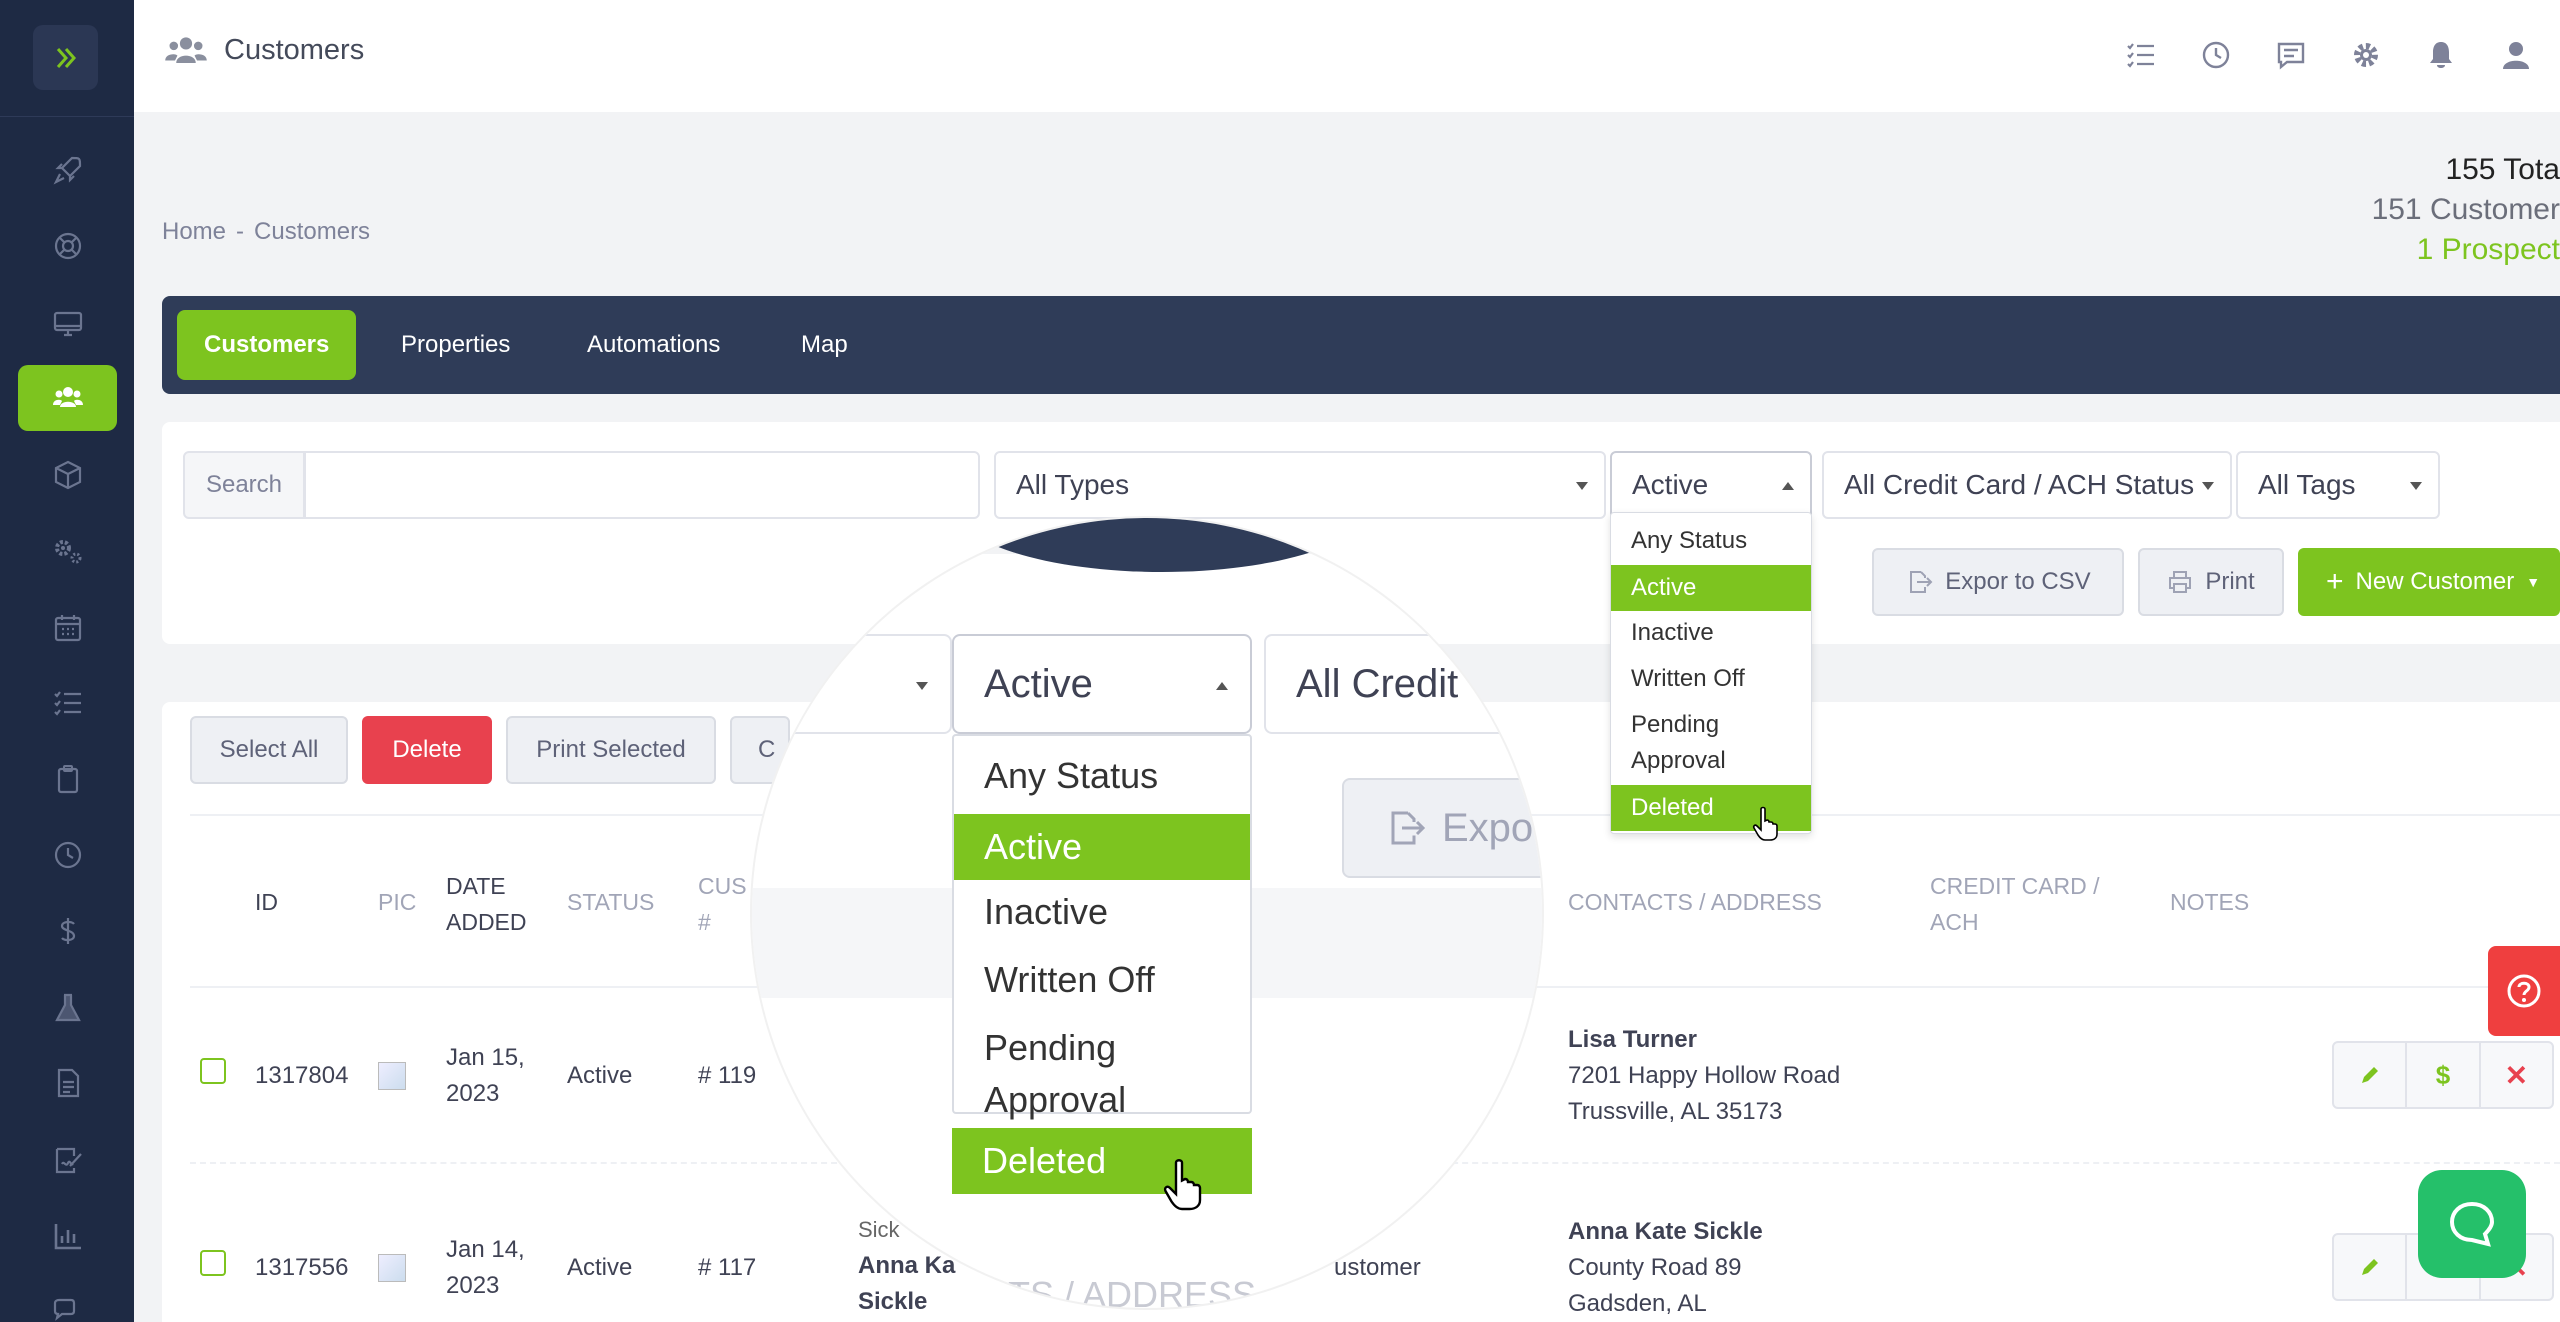 The image size is (2560, 1322). I want to click on breadcrumb-home: Home, so click(194, 231).